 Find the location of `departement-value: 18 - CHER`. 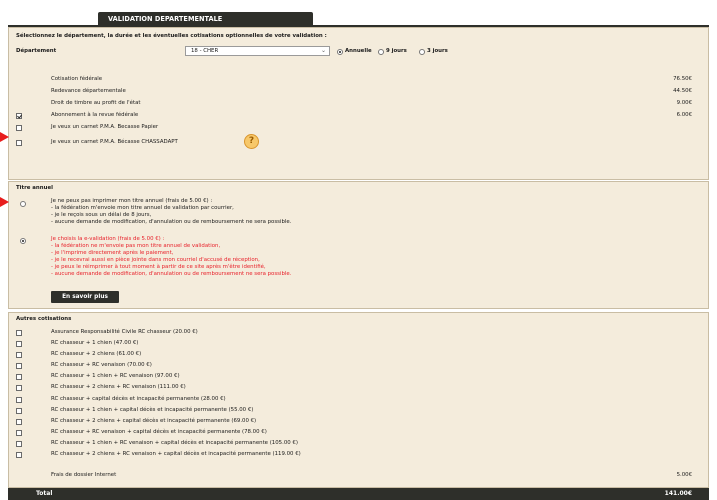

departement-value: 18 - CHER is located at coordinates (205, 51).